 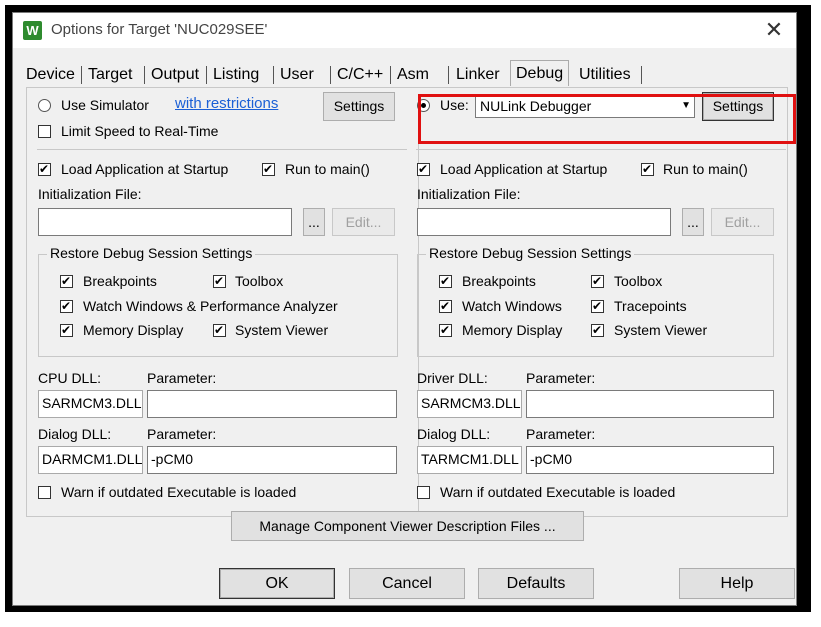 I want to click on cancel-button: Cancel, so click(x=407, y=583).